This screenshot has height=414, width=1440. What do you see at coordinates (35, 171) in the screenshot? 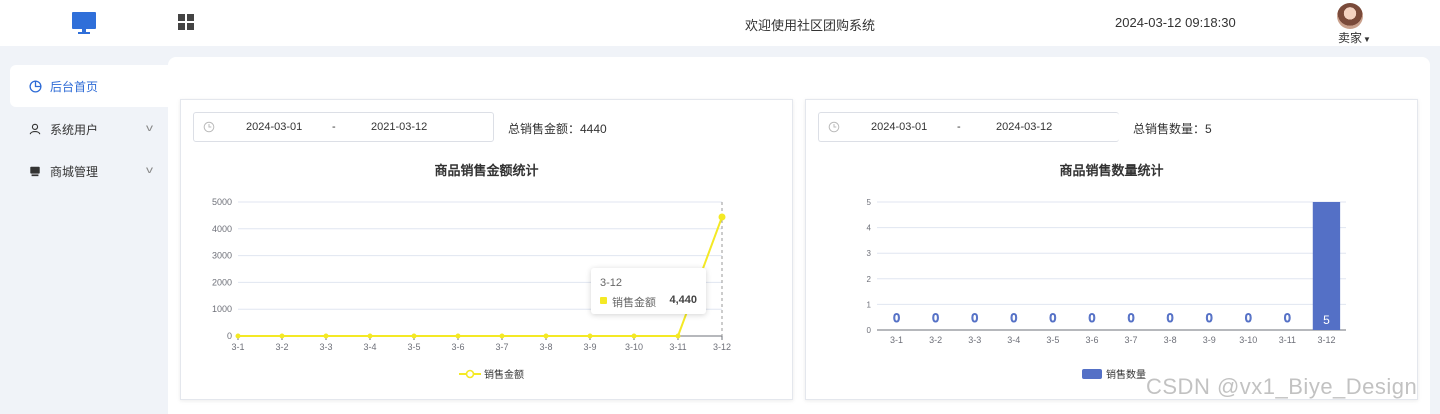
I see `shop-icon` at bounding box center [35, 171].